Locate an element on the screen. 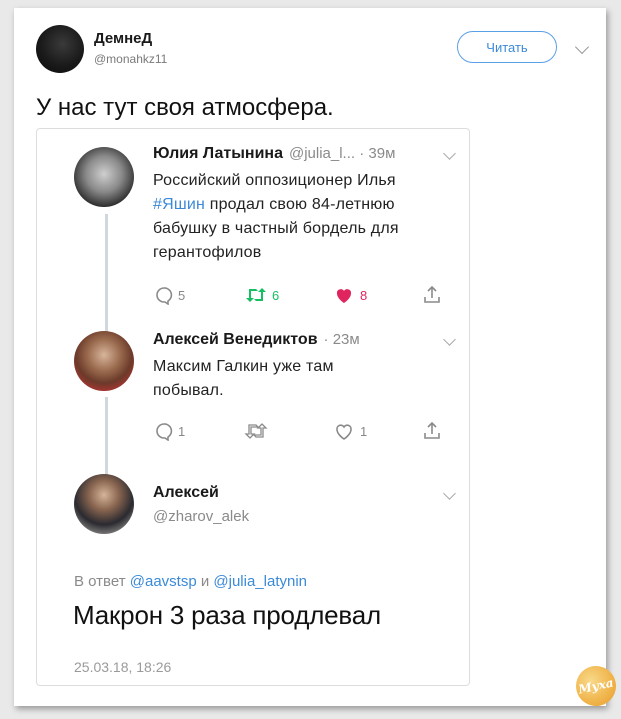 The image size is (621, 719). retweet-count: 6 is located at coordinates (276, 295).